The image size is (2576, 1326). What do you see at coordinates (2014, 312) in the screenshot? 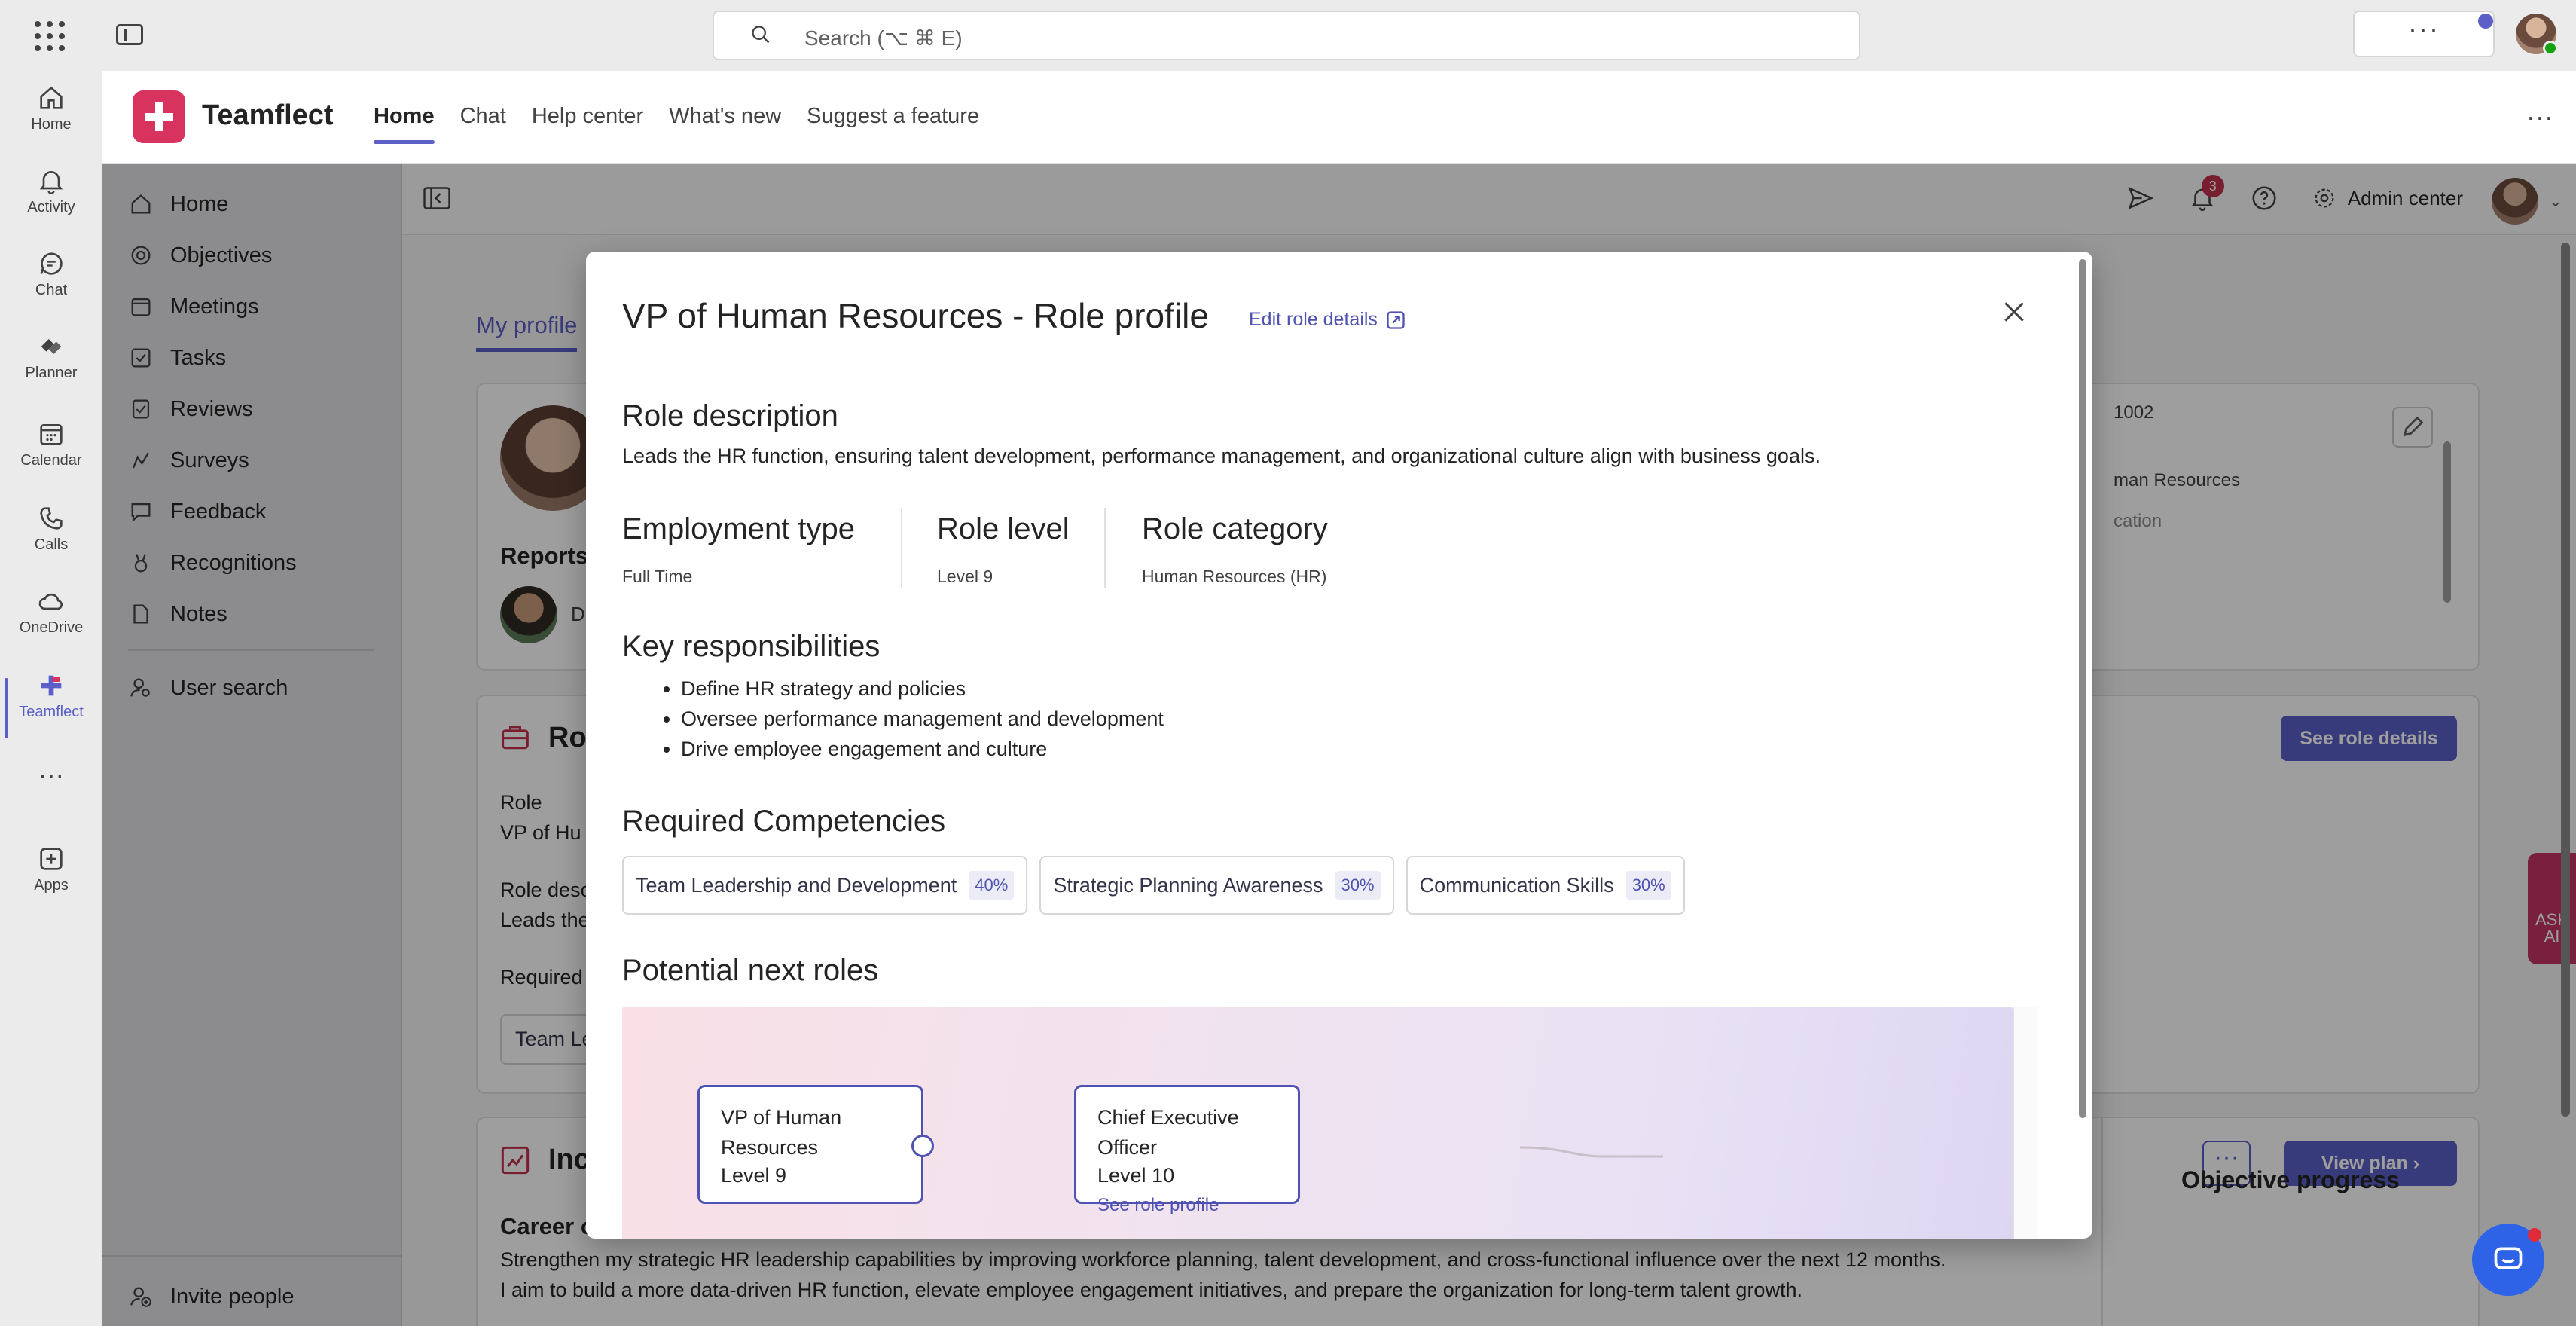
I see `close-icon` at bounding box center [2014, 312].